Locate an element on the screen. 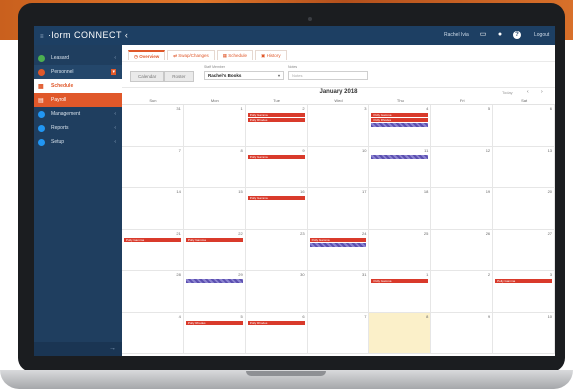 Image resolution: width=573 pixels, height=389 pixels. calendar-day: 3 is located at coordinates (338, 126).